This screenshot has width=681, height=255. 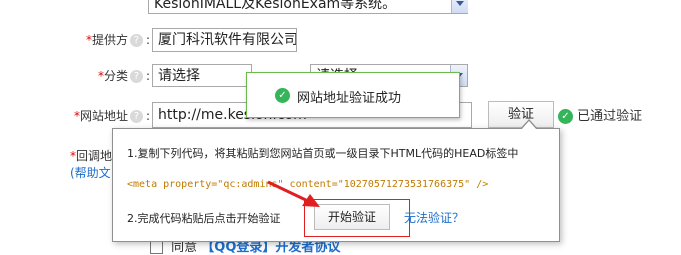 What do you see at coordinates (202, 75) in the screenshot?
I see `category-select-primary: 请选择` at bounding box center [202, 75].